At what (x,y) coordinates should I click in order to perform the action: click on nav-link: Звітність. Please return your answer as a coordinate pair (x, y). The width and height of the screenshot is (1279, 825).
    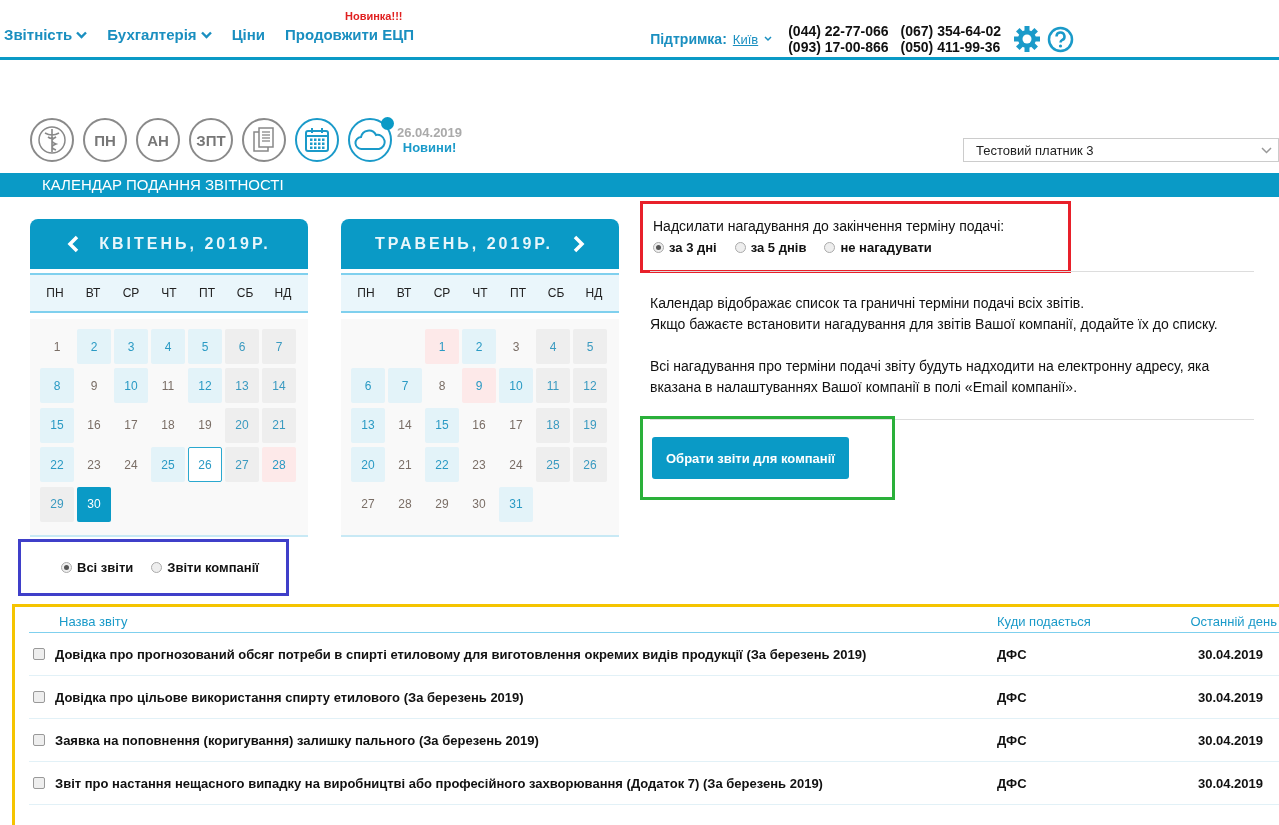
    Looking at the image, I should click on (46, 34).